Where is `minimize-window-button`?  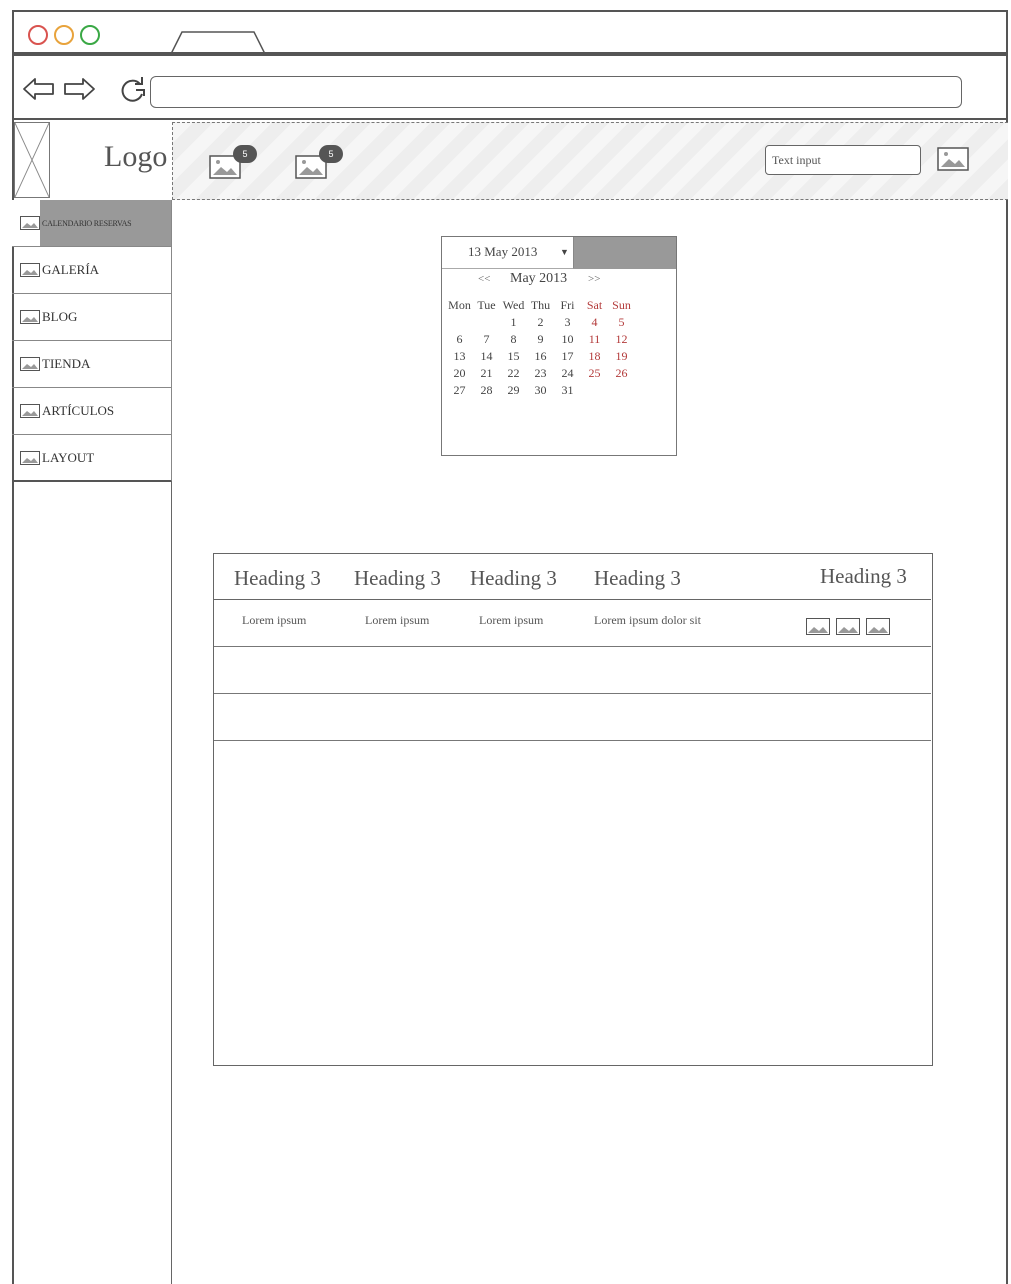
minimize-window-button is located at coordinates (64, 35).